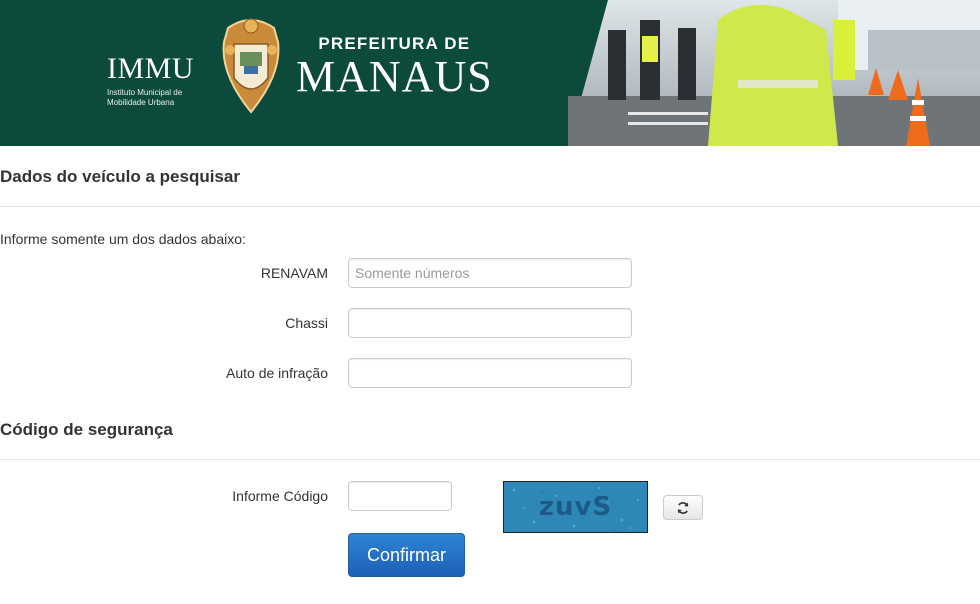  Describe the element at coordinates (490, 323) in the screenshot. I see `chassi-input` at that location.